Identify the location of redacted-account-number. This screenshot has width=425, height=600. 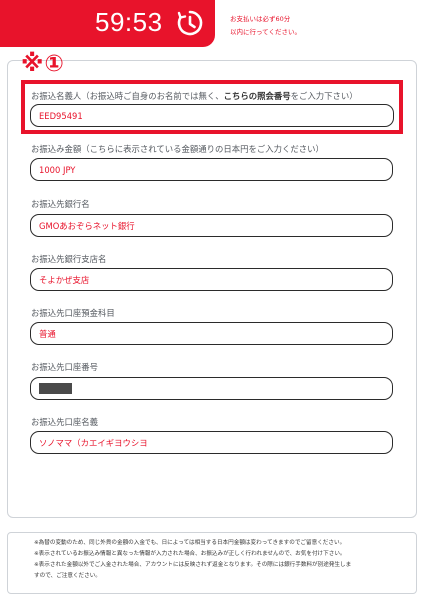
(55, 388).